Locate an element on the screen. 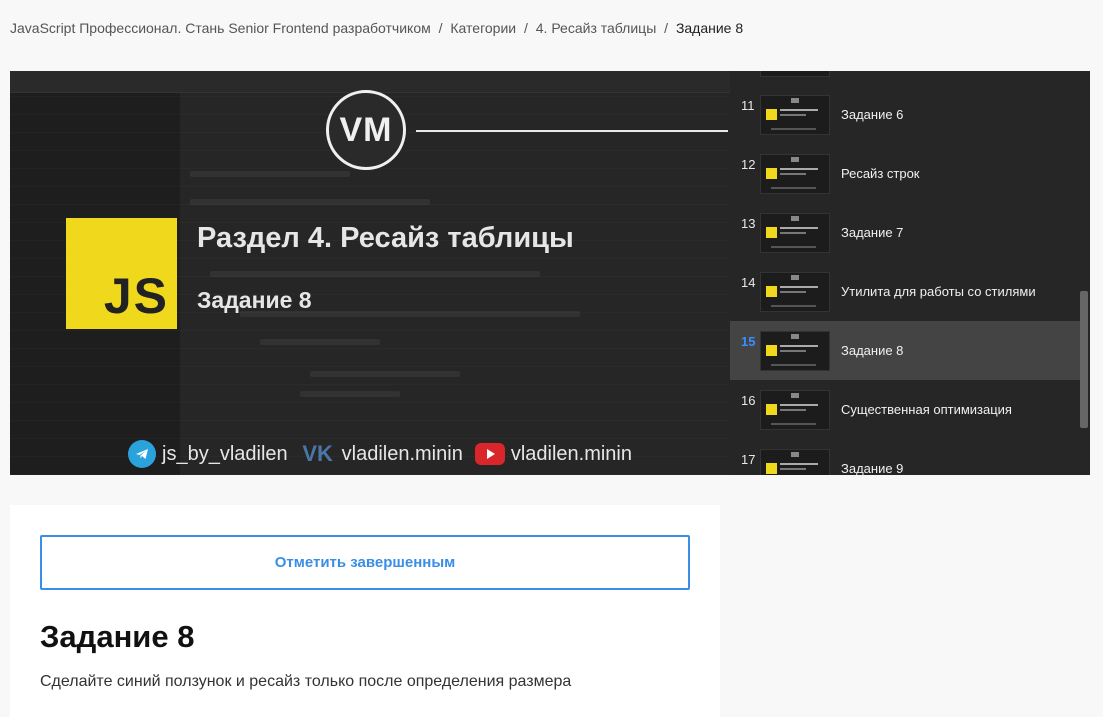 Image resolution: width=1103 pixels, height=717 pixels. playlist-item-title: Существенная оптимизация is located at coordinates (926, 409).